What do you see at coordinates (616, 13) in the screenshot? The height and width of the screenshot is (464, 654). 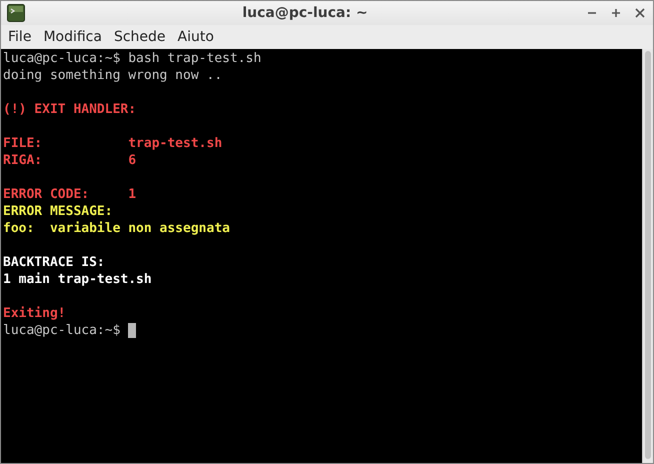 I see `maximize-icon` at bounding box center [616, 13].